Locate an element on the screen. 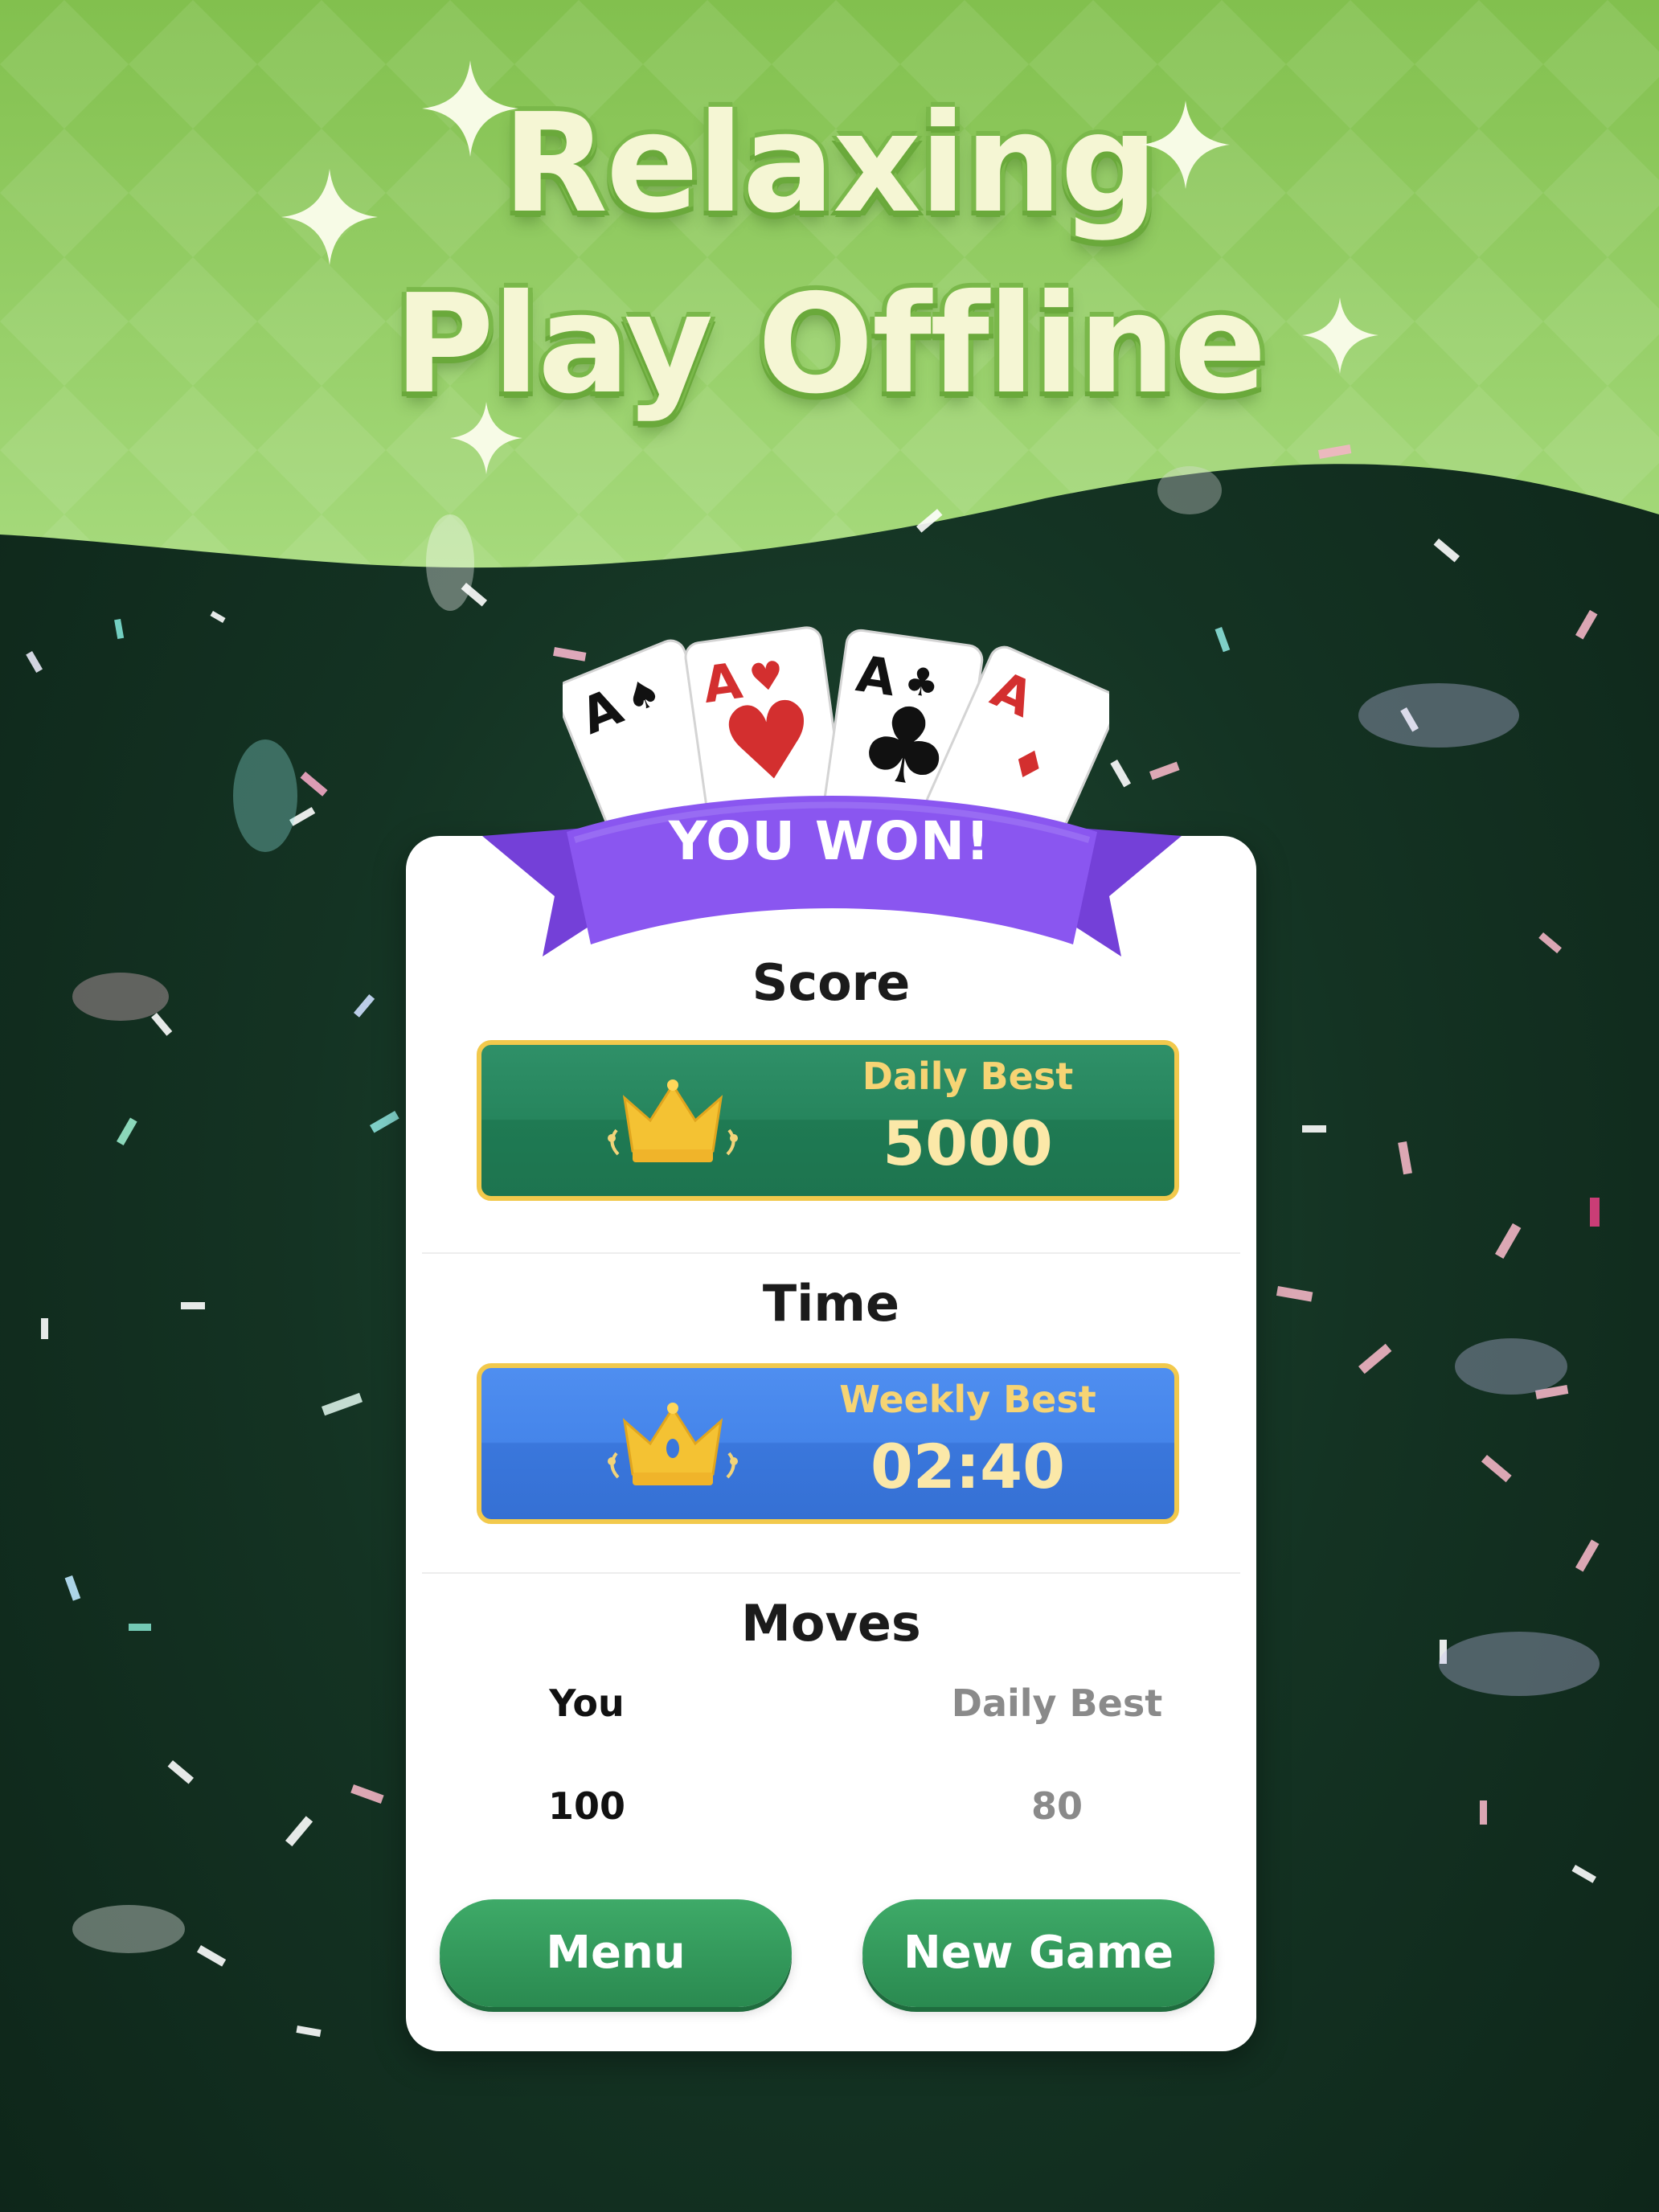 This screenshot has height=2212, width=1659. time-weekly-best-box: Weekly Best 02:40 is located at coordinates (828, 1443).